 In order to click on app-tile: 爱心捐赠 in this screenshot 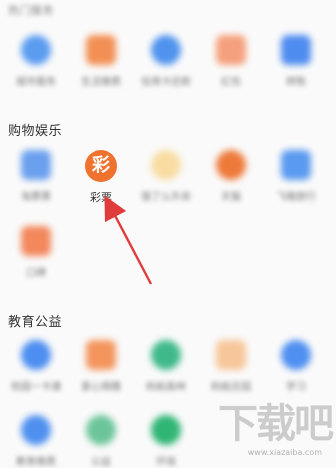, I will do `click(101, 366)`.